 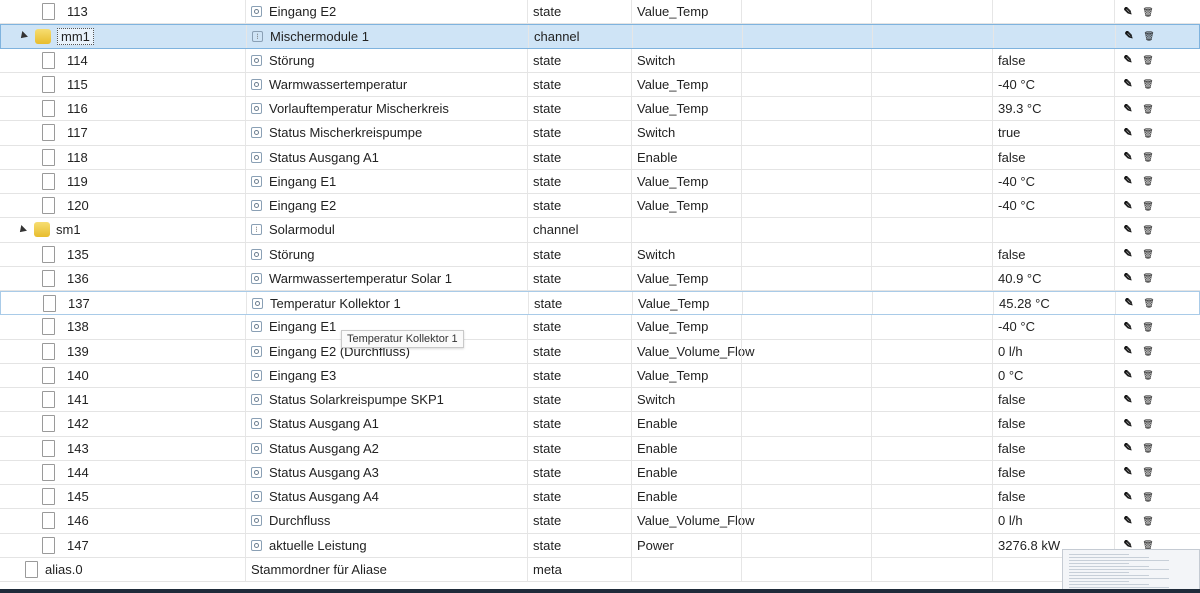 I want to click on function-cell, so click(x=931, y=12).